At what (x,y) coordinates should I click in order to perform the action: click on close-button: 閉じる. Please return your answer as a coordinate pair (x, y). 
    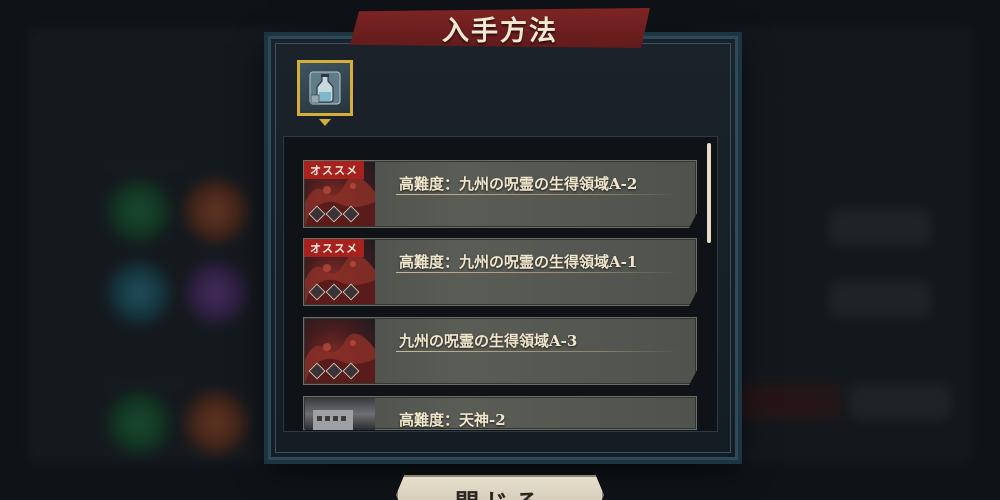
    Looking at the image, I should click on (500, 487).